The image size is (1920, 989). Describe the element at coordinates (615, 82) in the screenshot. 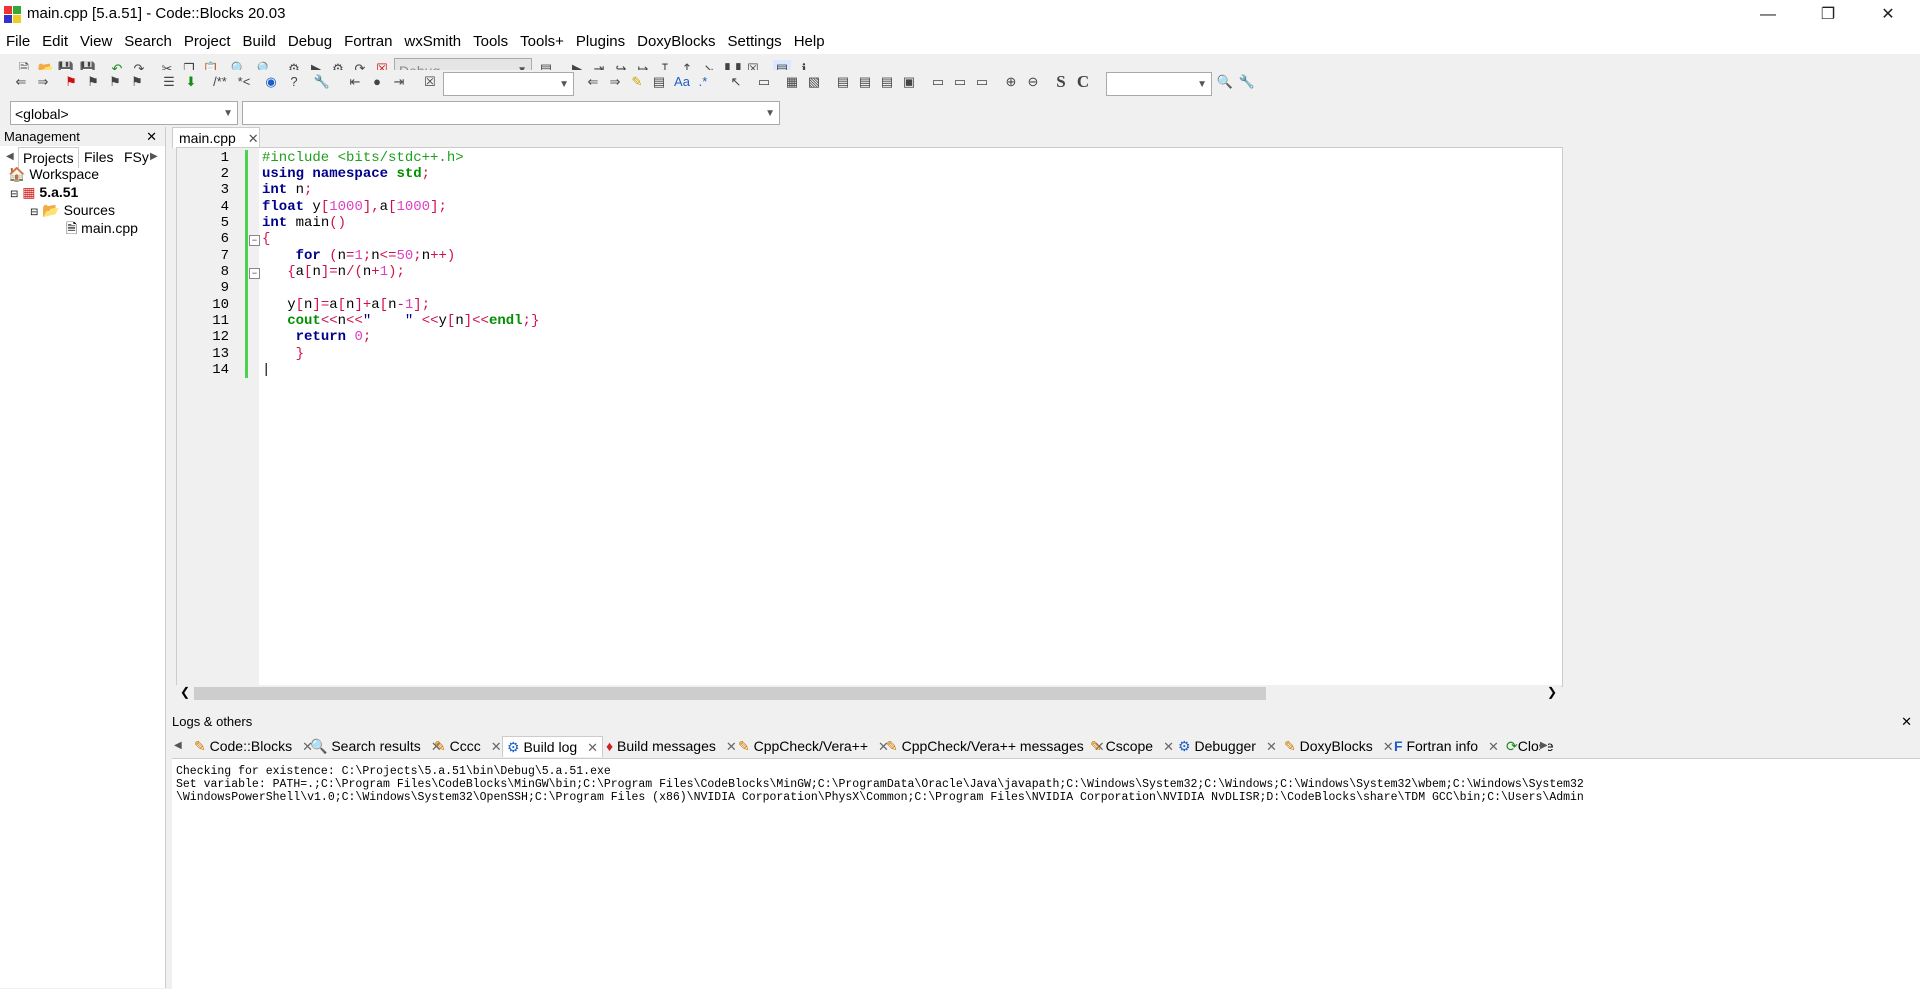

I see `search-next-icon: ⇒` at that location.